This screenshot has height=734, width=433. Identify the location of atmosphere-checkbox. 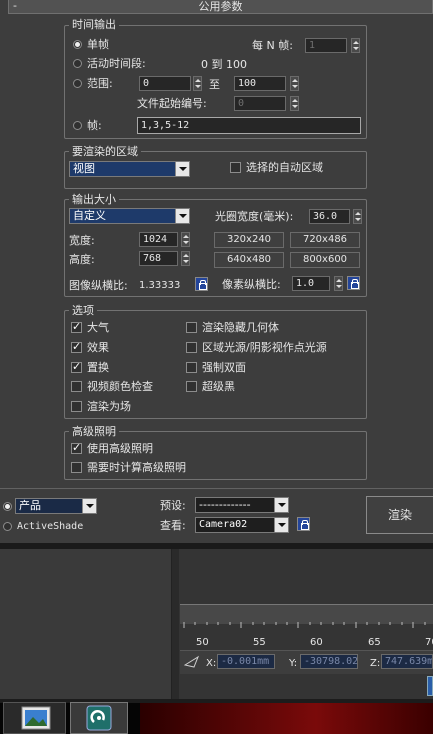
(76, 326).